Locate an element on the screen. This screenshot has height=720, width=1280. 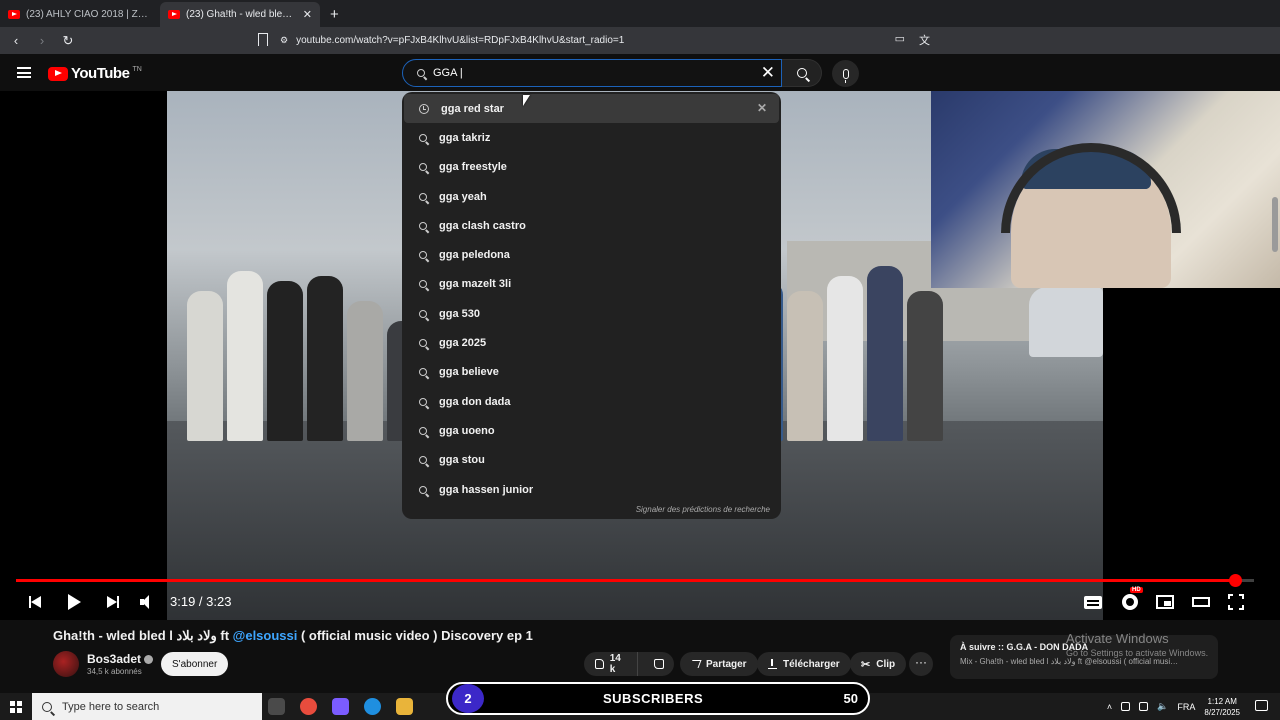
settings-button: HD is located at coordinates (1131, 600).